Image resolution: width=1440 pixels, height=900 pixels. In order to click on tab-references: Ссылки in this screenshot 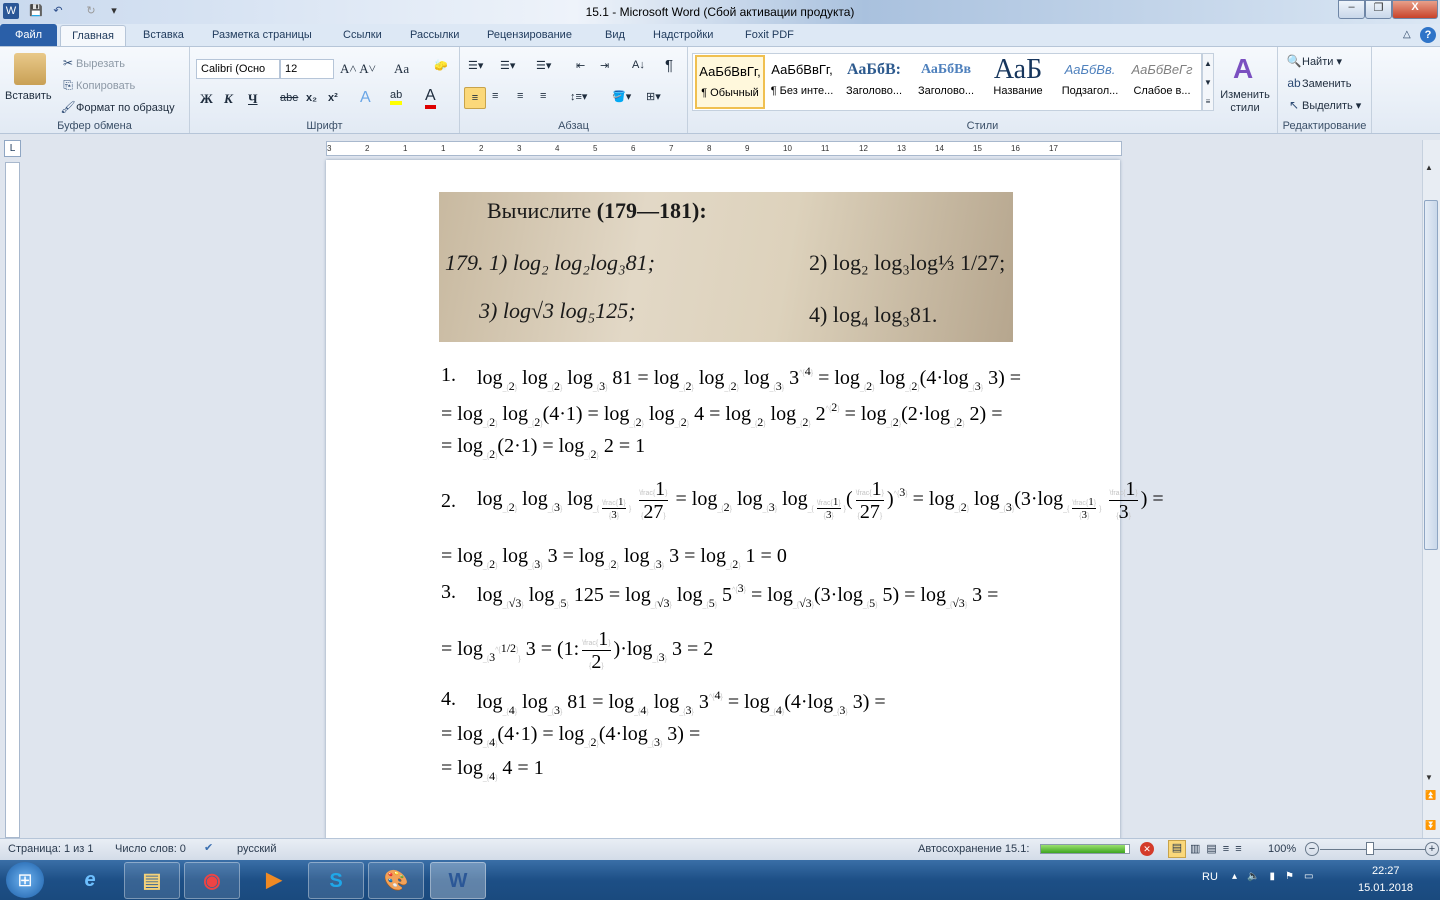, I will do `click(362, 35)`.